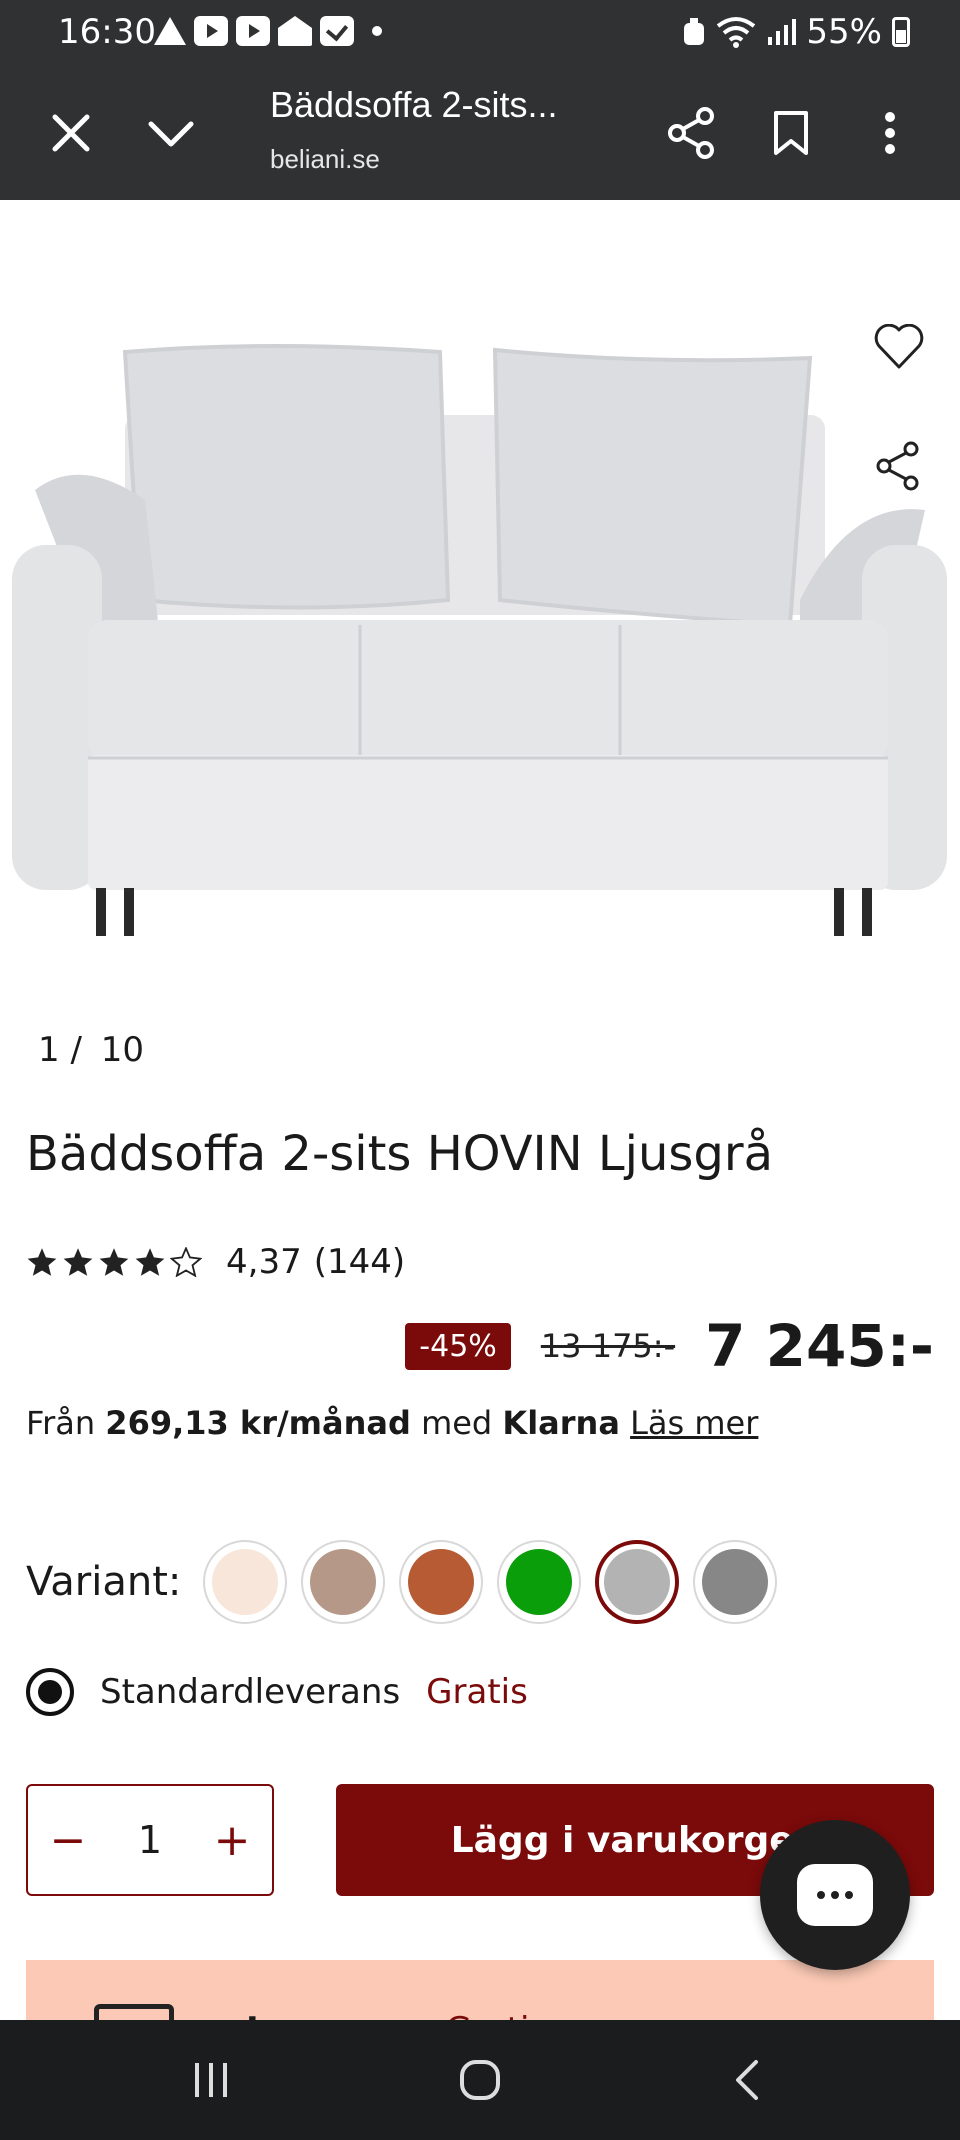 Image resolution: width=960 pixels, height=2140 pixels. I want to click on home-button, so click(480, 2080).